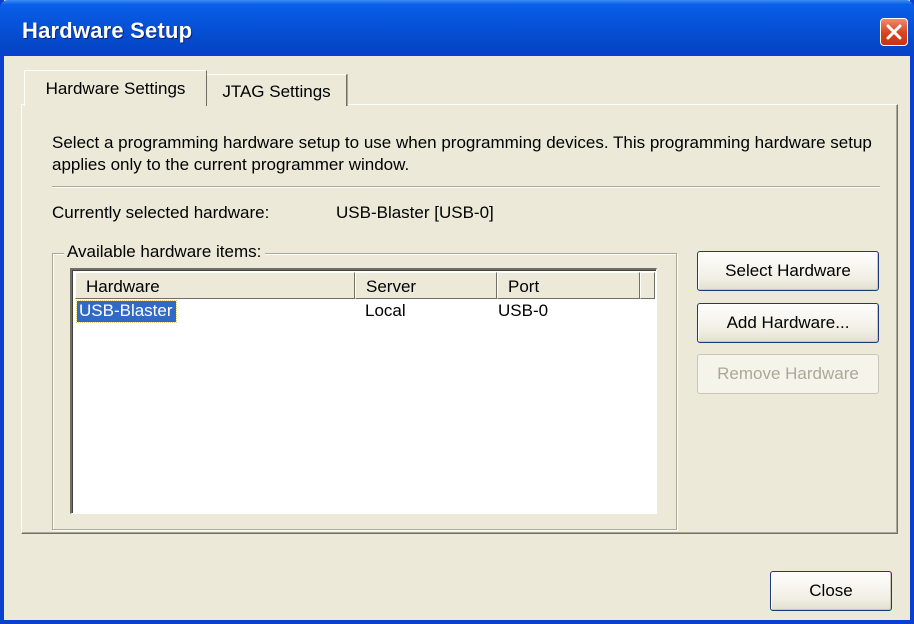 This screenshot has width=914, height=624. Describe the element at coordinates (788, 374) in the screenshot. I see `remove-hardware-button: Remove Hardware` at that location.